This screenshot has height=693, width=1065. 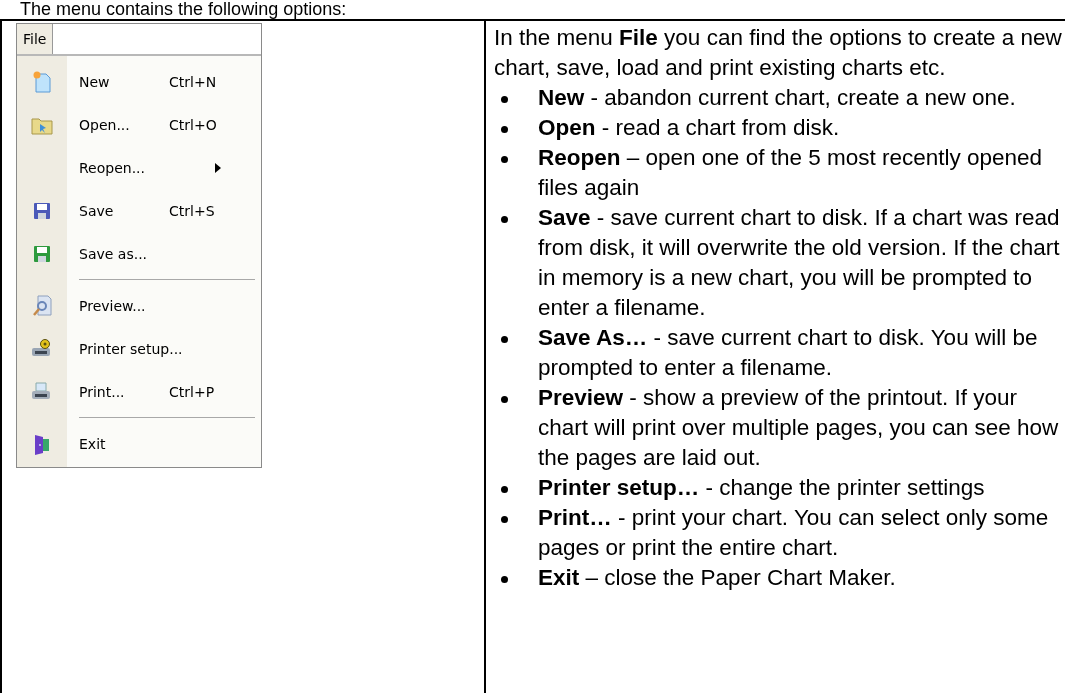 What do you see at coordinates (183, 9) in the screenshot?
I see `caption-text: The menu contains the following options:` at bounding box center [183, 9].